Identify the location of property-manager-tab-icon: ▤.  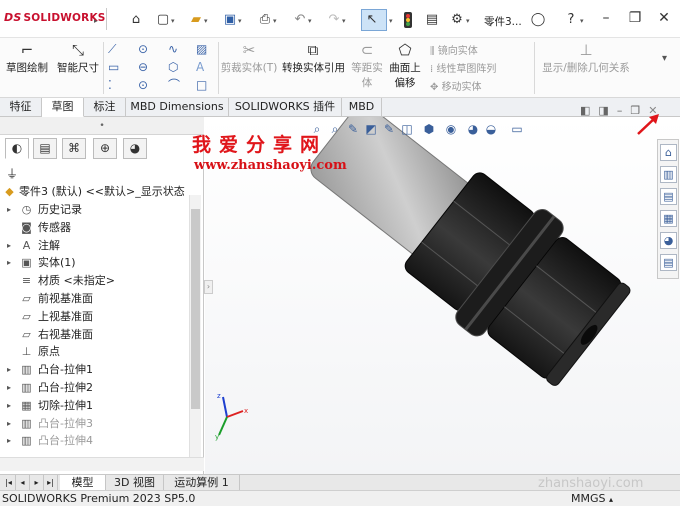
(45, 148).